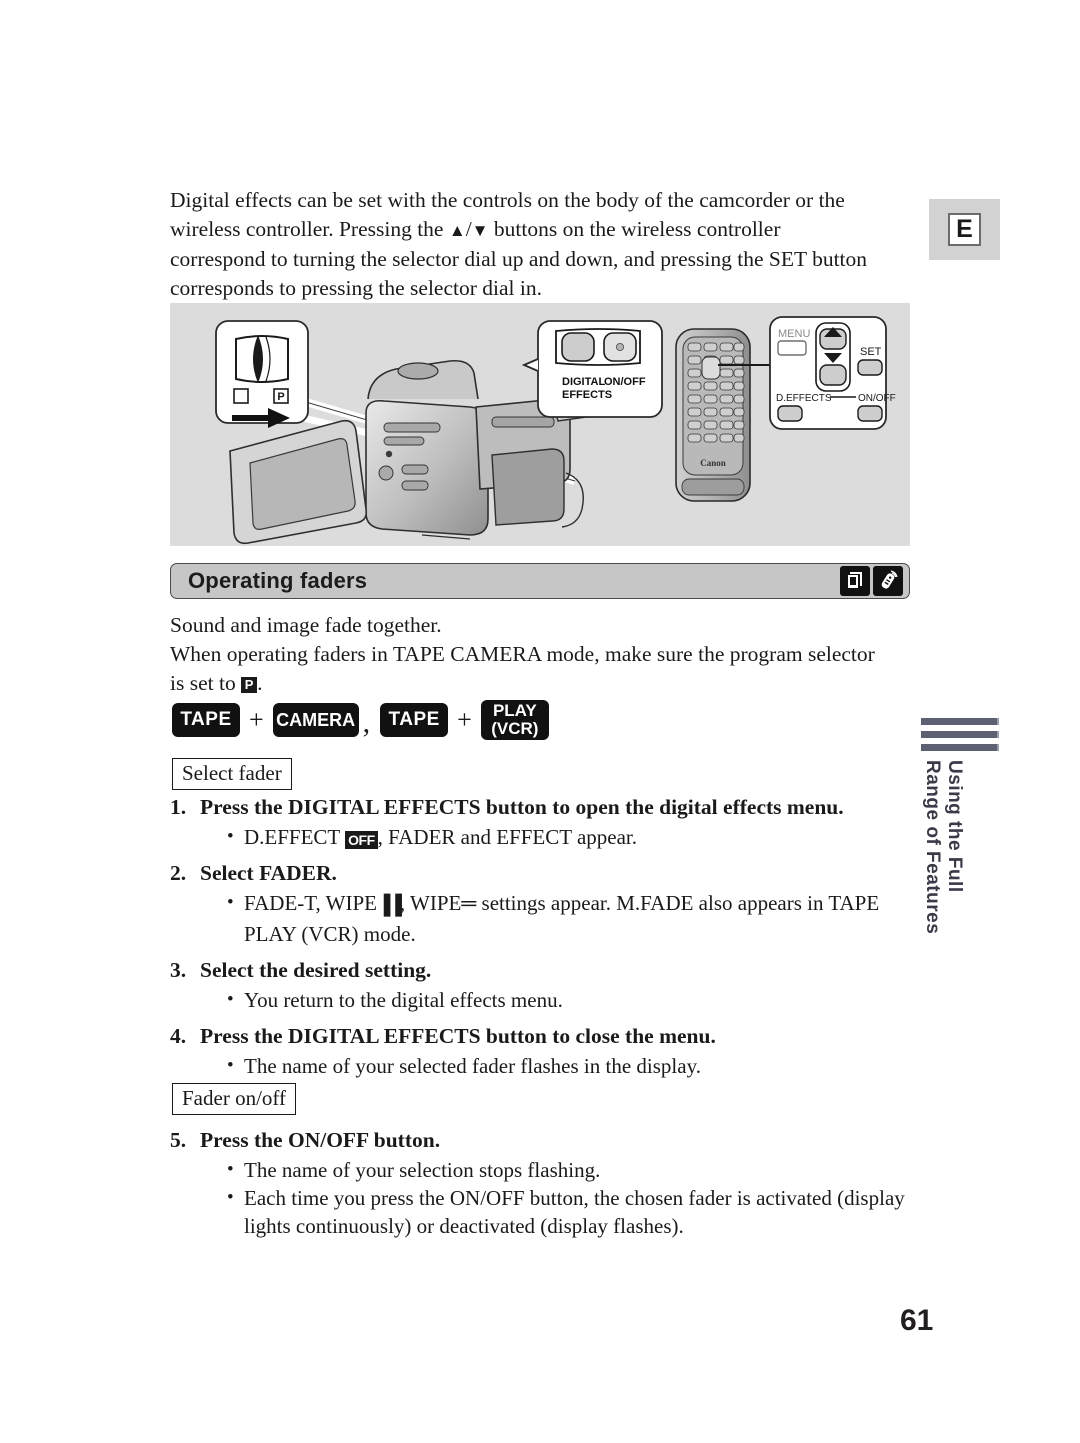  I want to click on body-line-1: Sound and image fade together., so click(306, 625).